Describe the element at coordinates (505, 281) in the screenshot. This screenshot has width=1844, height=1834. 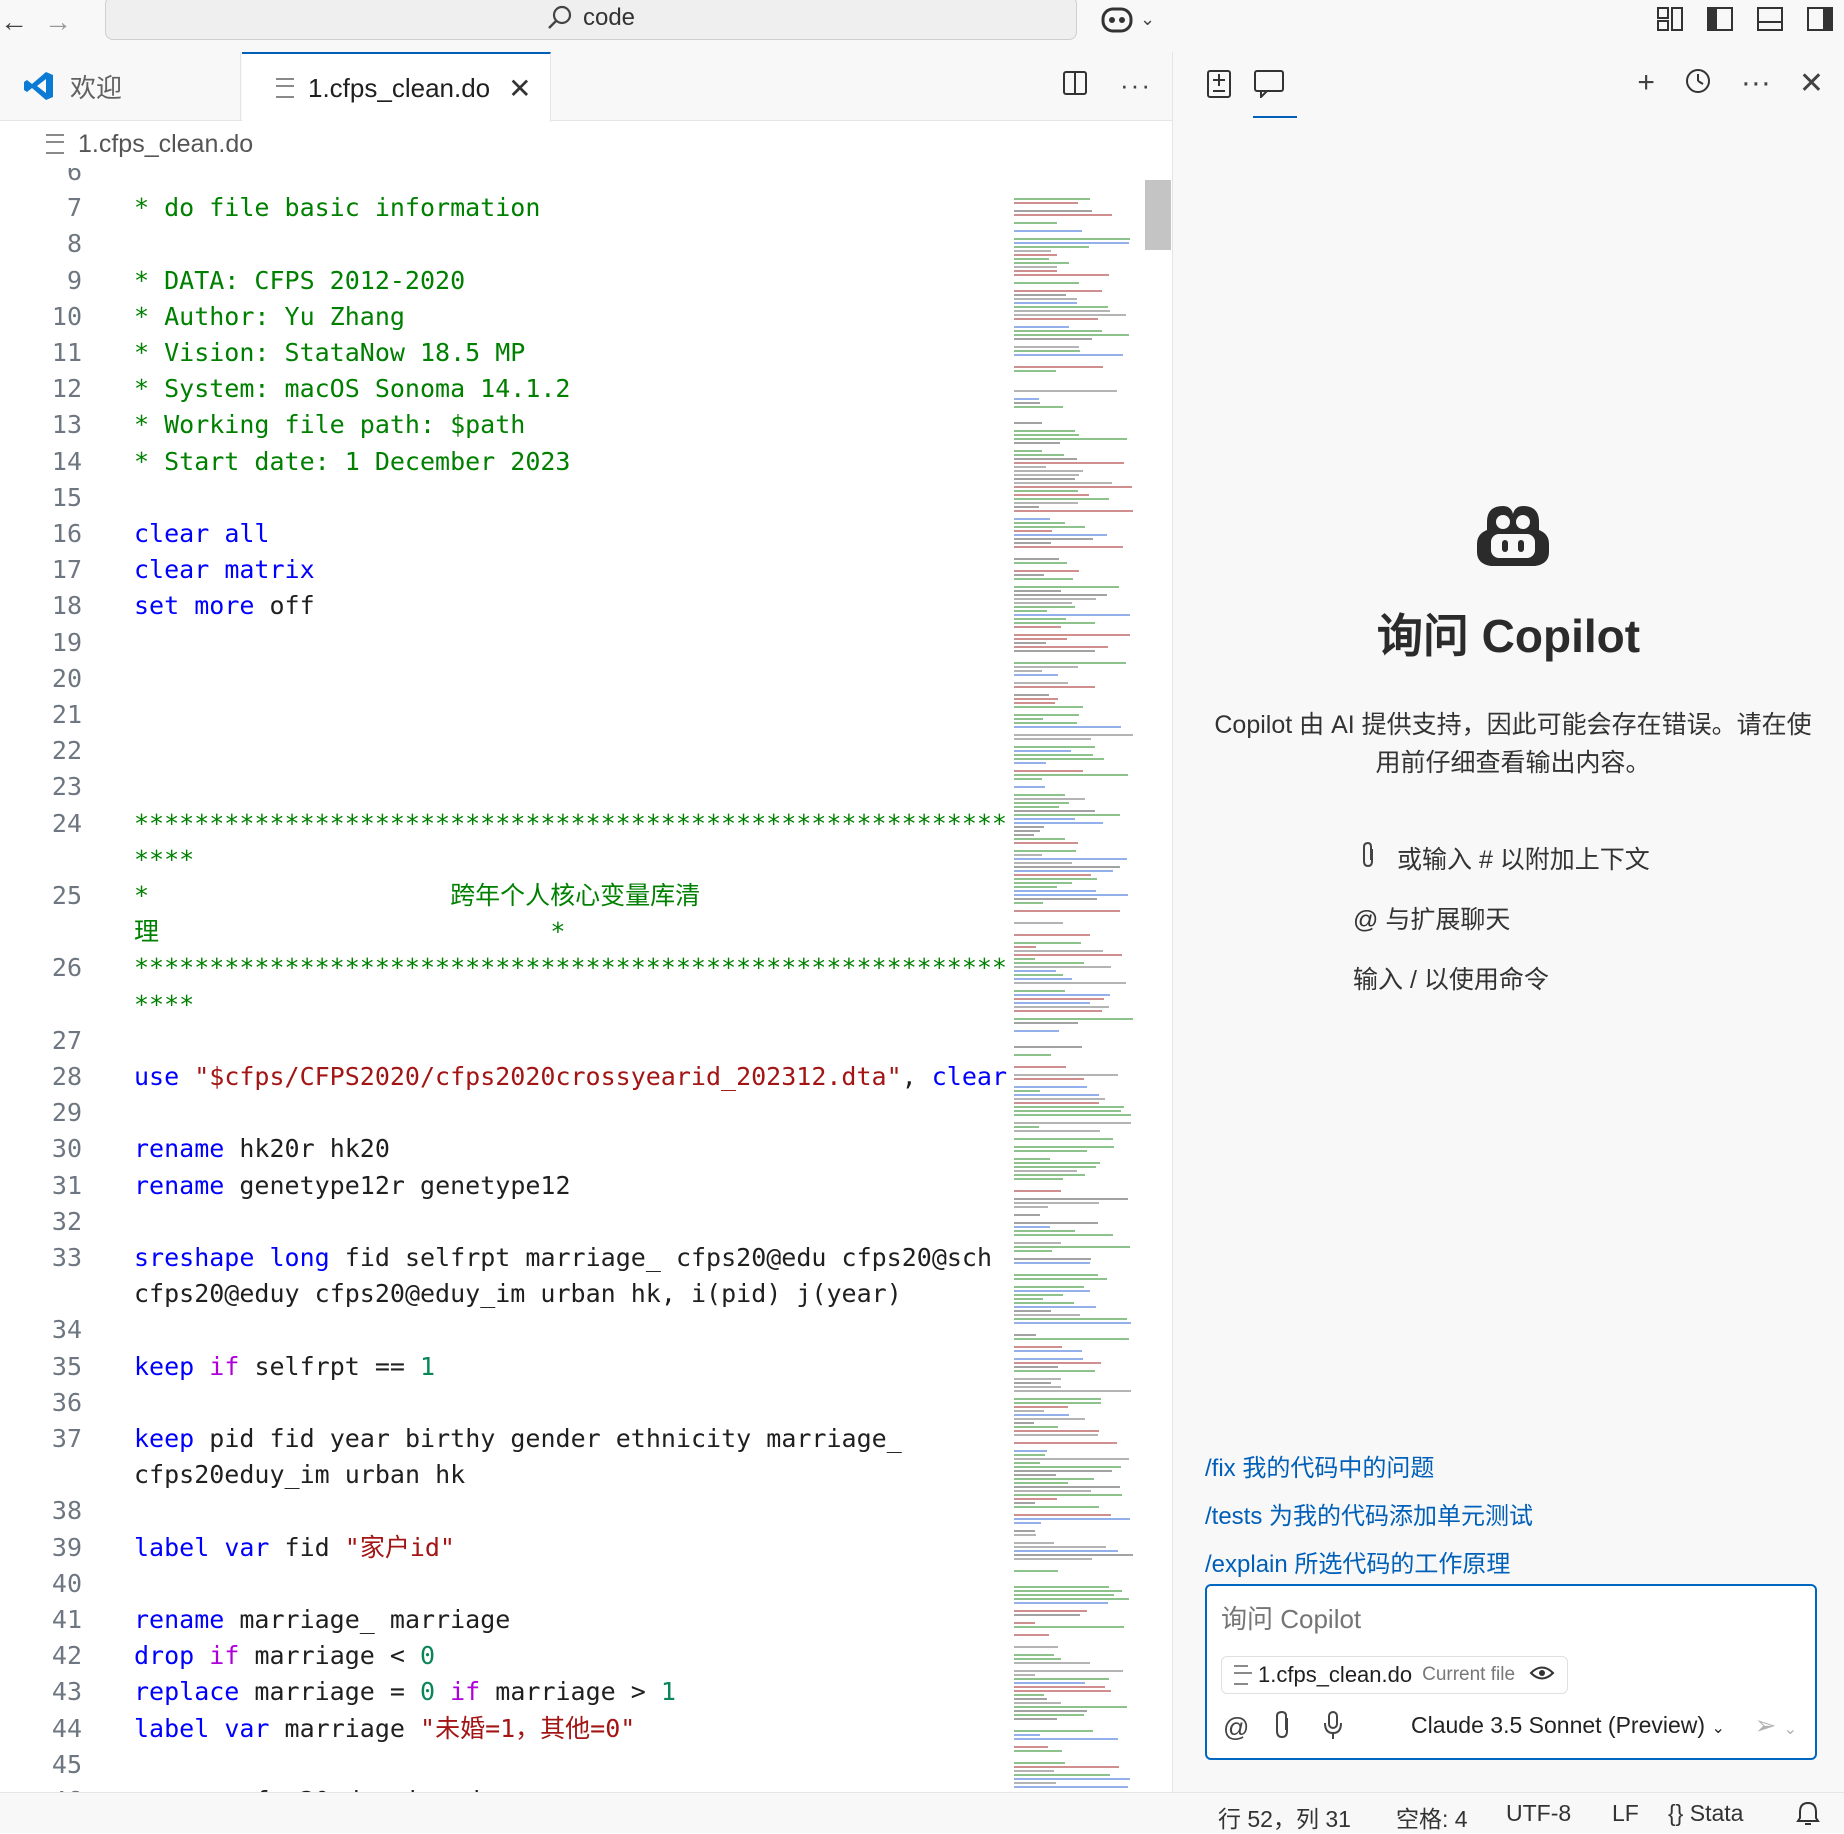
I see `code-line: 9 * DATA: CFPS 2012-2020` at that location.